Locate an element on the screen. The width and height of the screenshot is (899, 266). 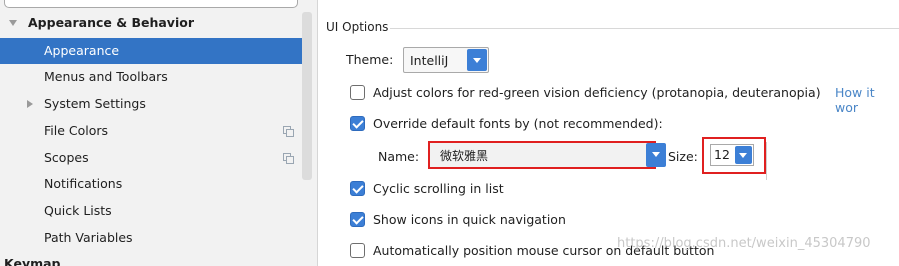
font-size-select: 12 is located at coordinates (732, 155).